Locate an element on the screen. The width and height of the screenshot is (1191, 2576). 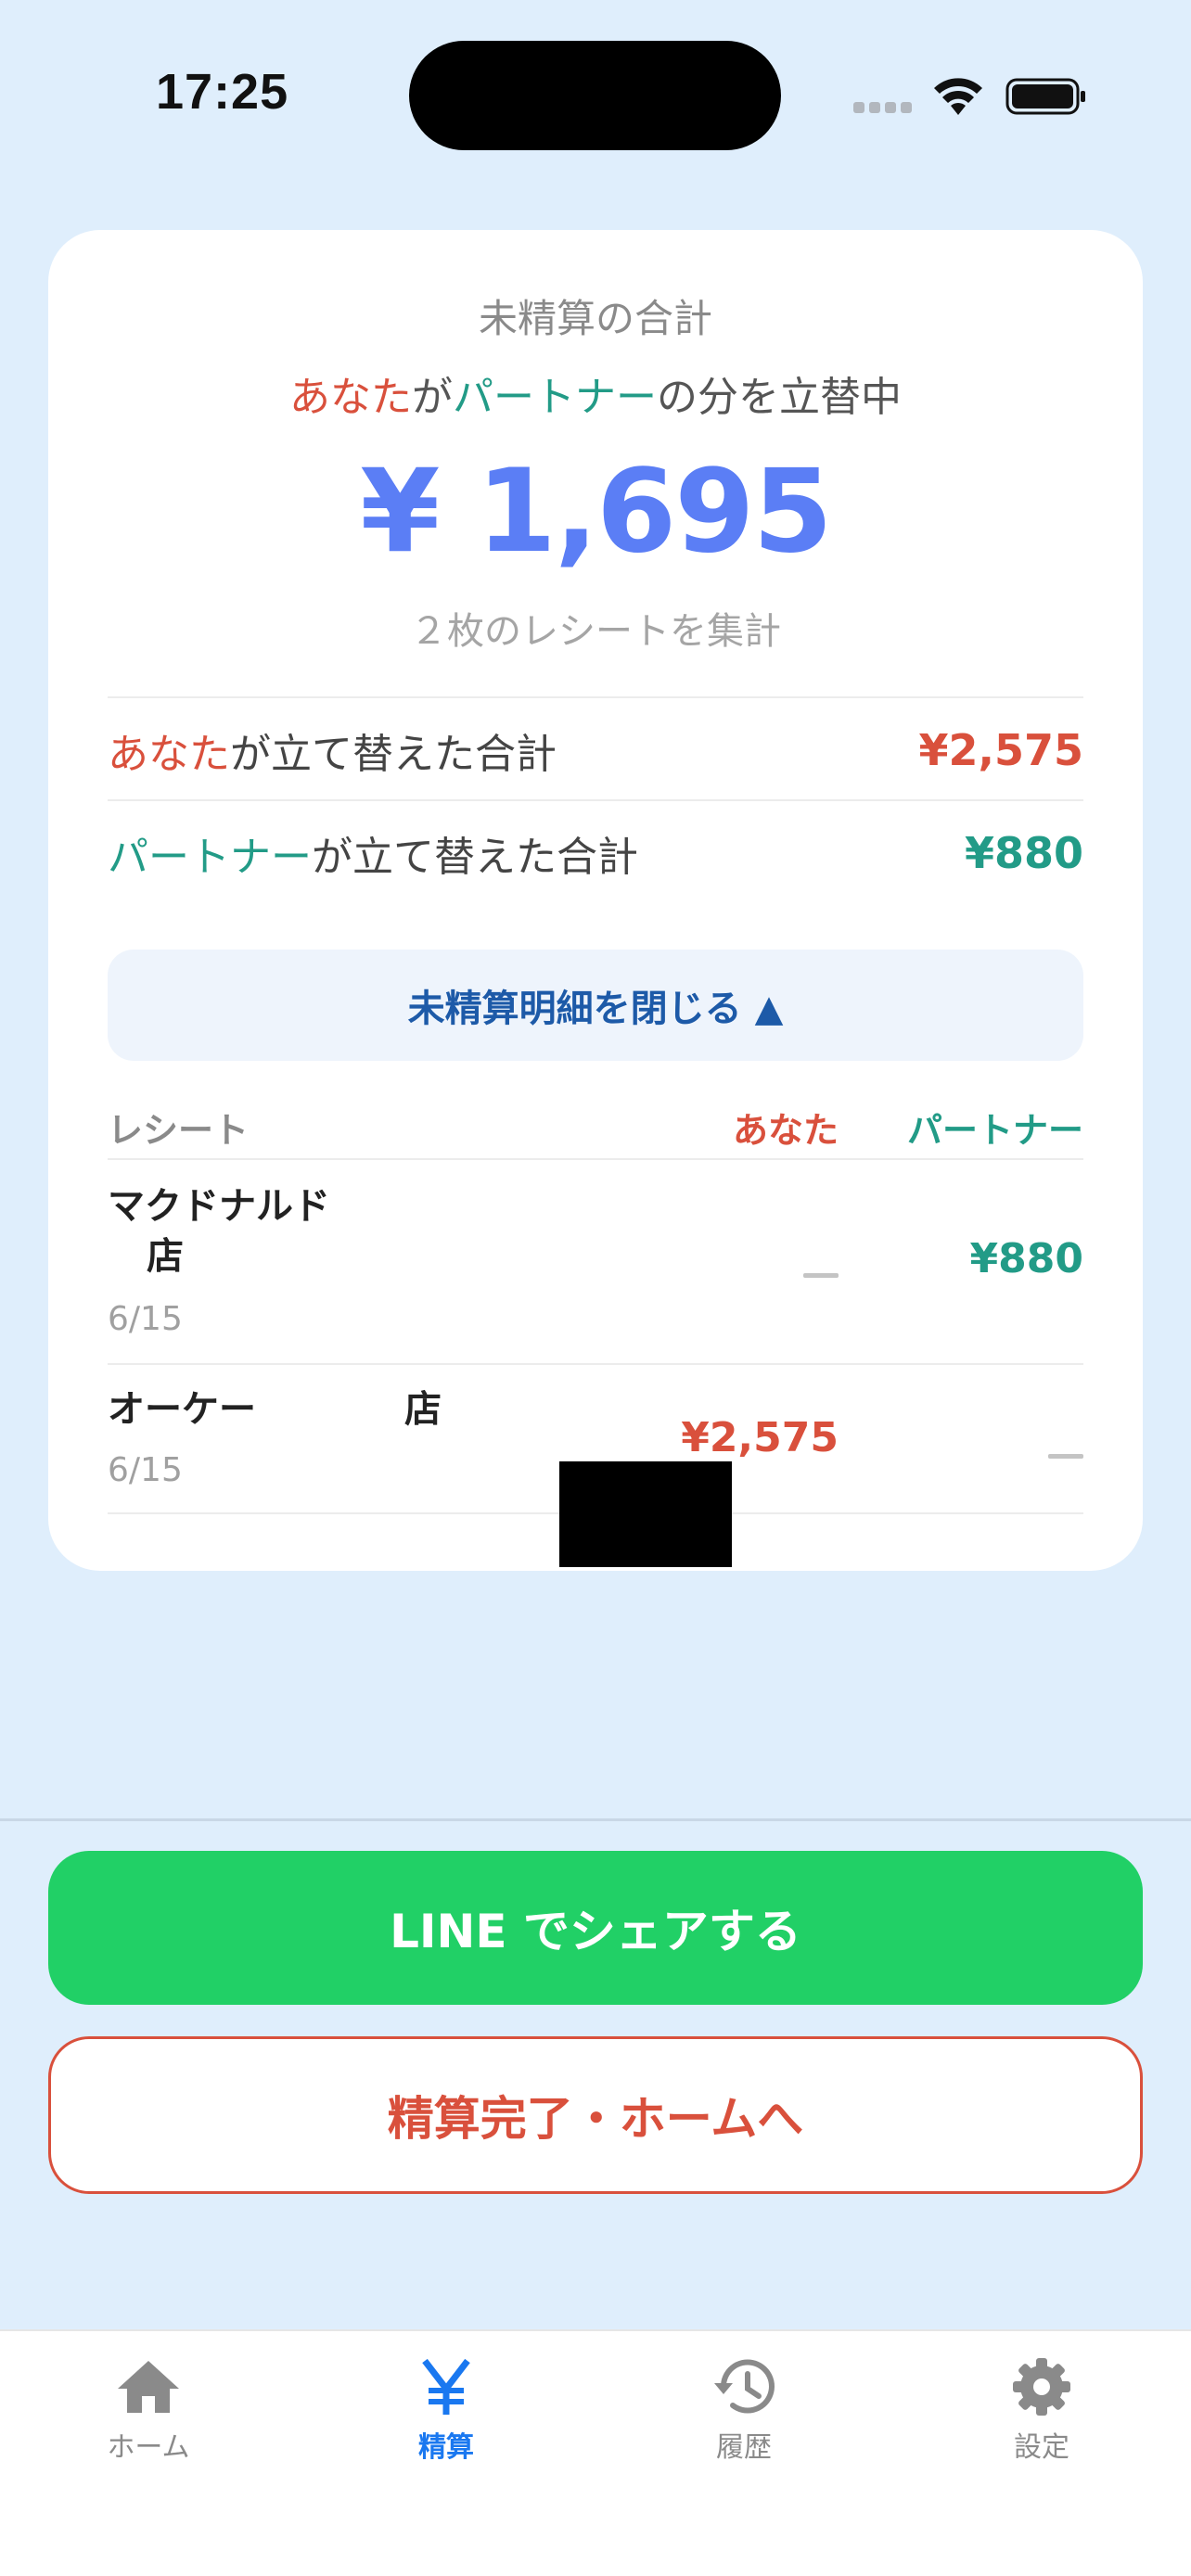
row-you-amount: ¥2,575 is located at coordinates (760, 1438).